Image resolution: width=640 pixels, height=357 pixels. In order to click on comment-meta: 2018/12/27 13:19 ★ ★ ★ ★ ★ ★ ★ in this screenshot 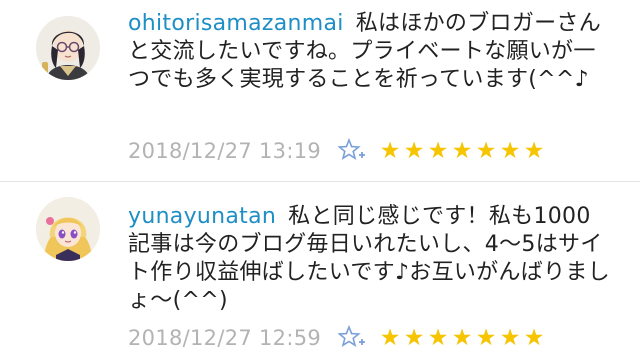, I will do `click(337, 151)`.